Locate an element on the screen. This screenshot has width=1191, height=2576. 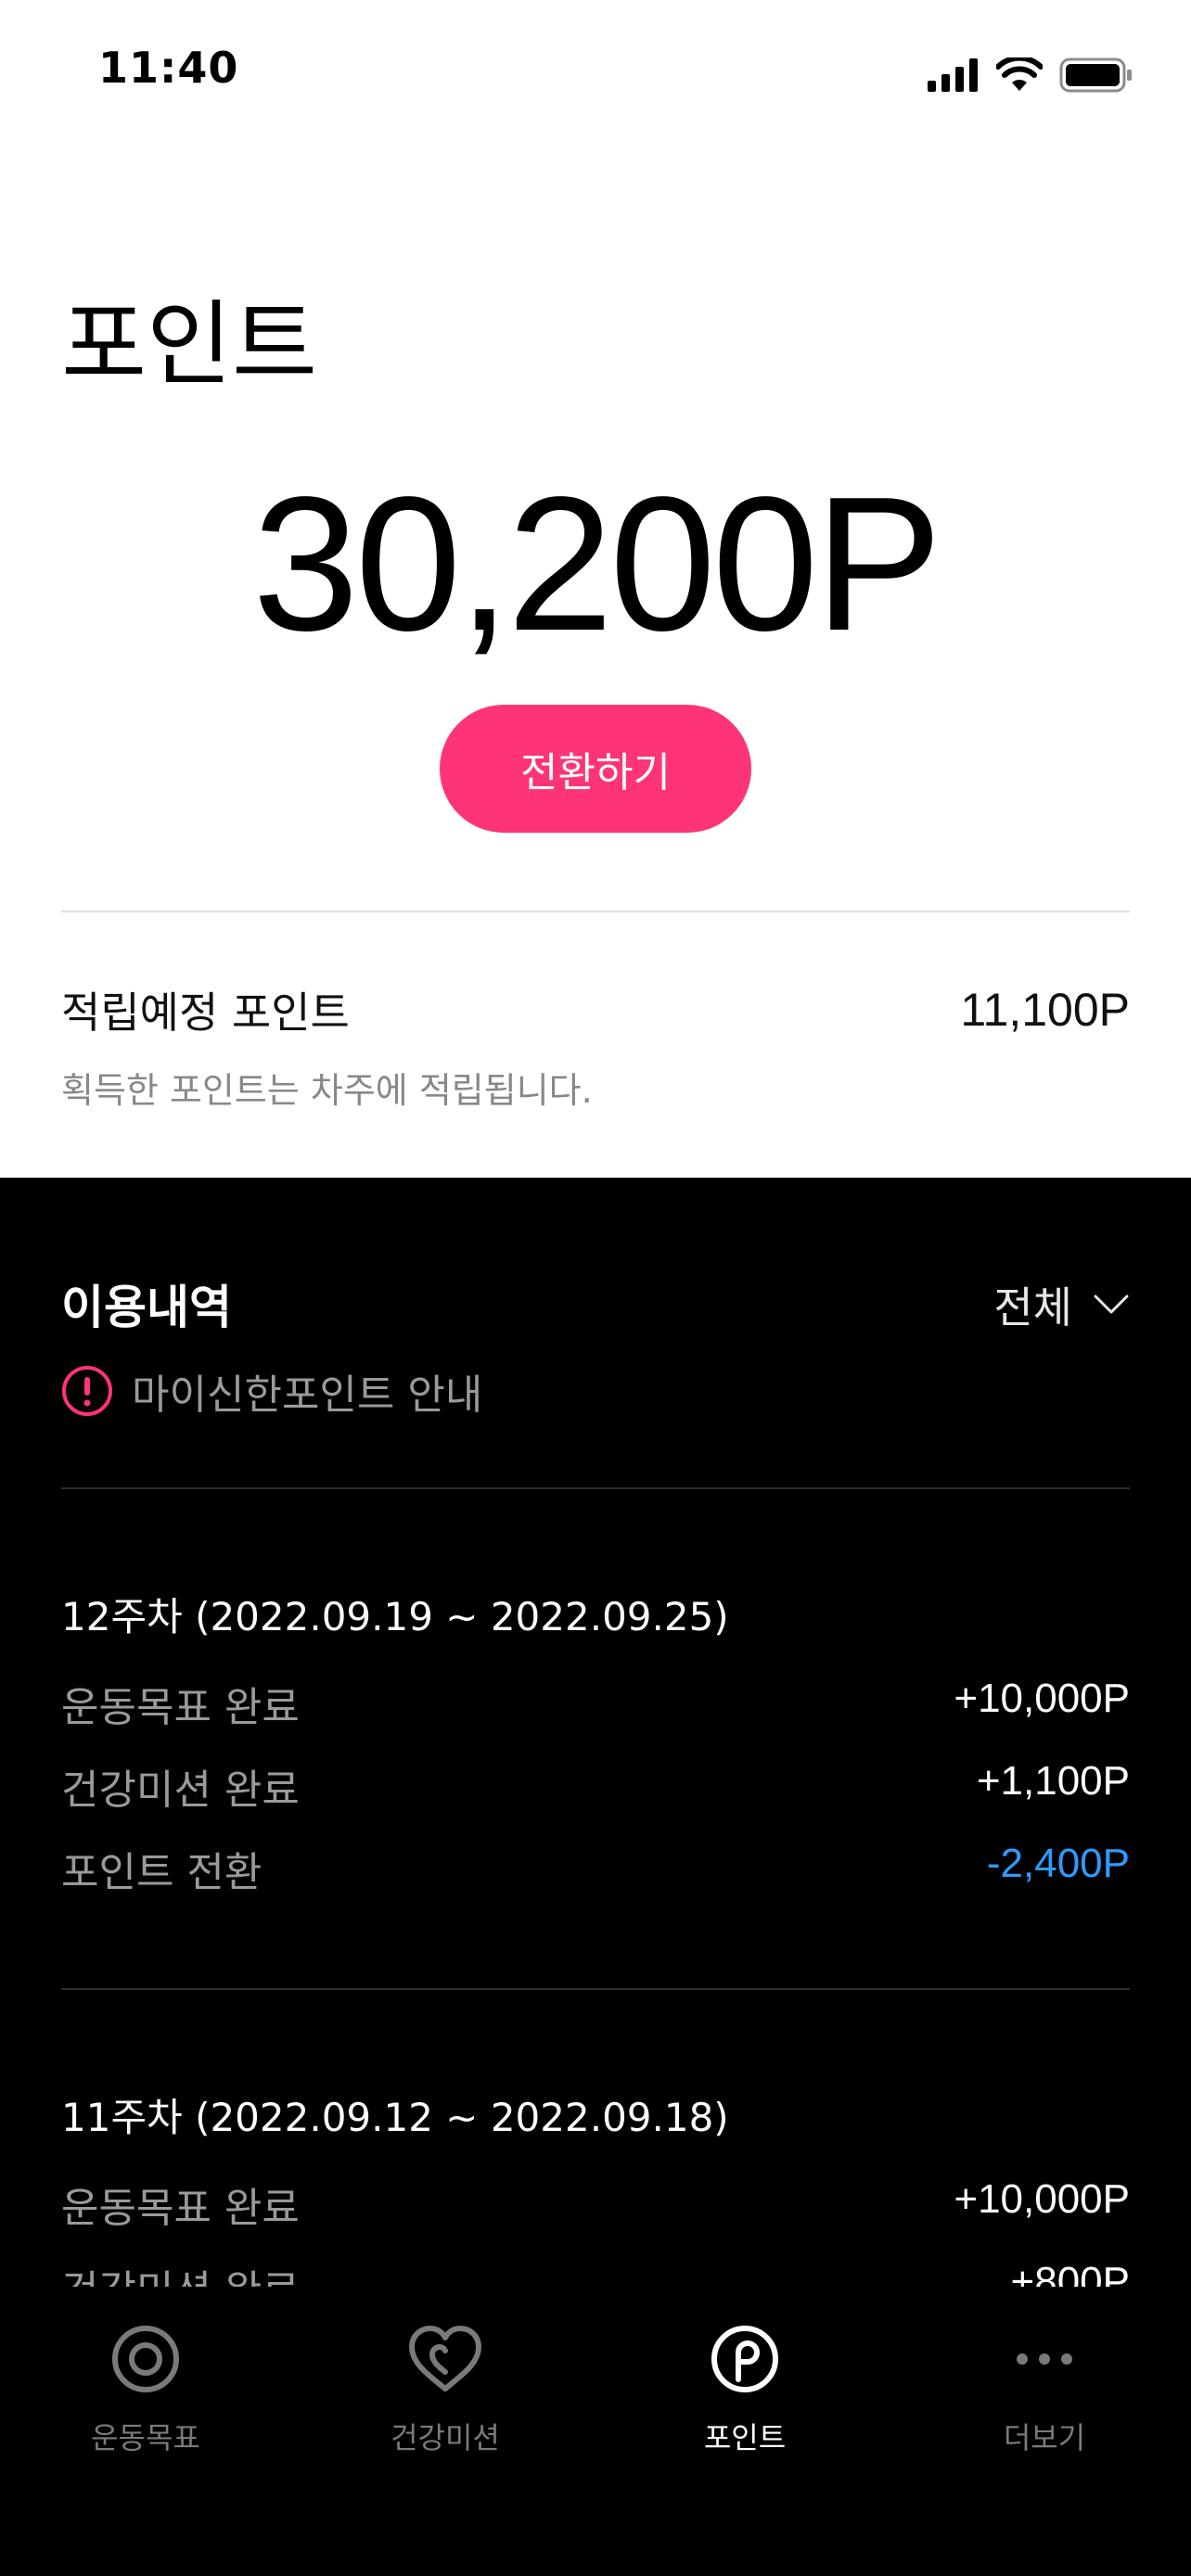
pending-points-value: 11,100P is located at coordinates (1045, 1010).